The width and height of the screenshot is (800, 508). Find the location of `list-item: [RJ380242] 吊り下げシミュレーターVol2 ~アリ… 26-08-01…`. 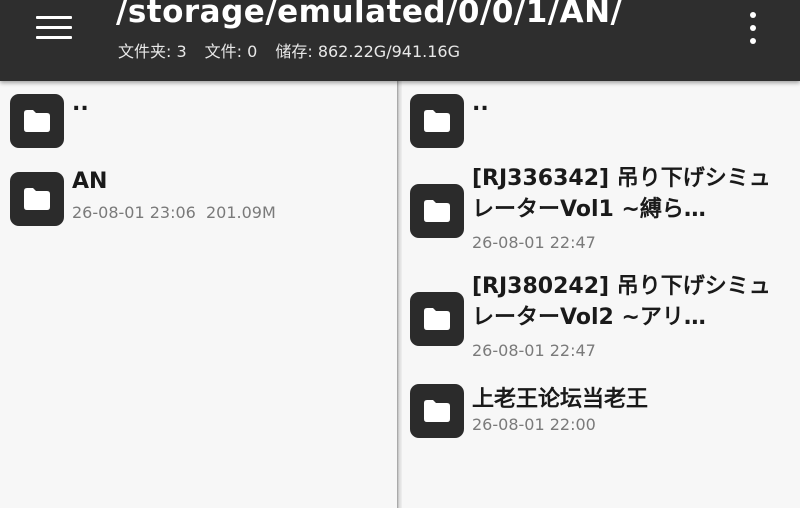

list-item: [RJ380242] 吊り下げシミュレーターVol2 ~アリ… 26-08-01… is located at coordinates (601, 316).